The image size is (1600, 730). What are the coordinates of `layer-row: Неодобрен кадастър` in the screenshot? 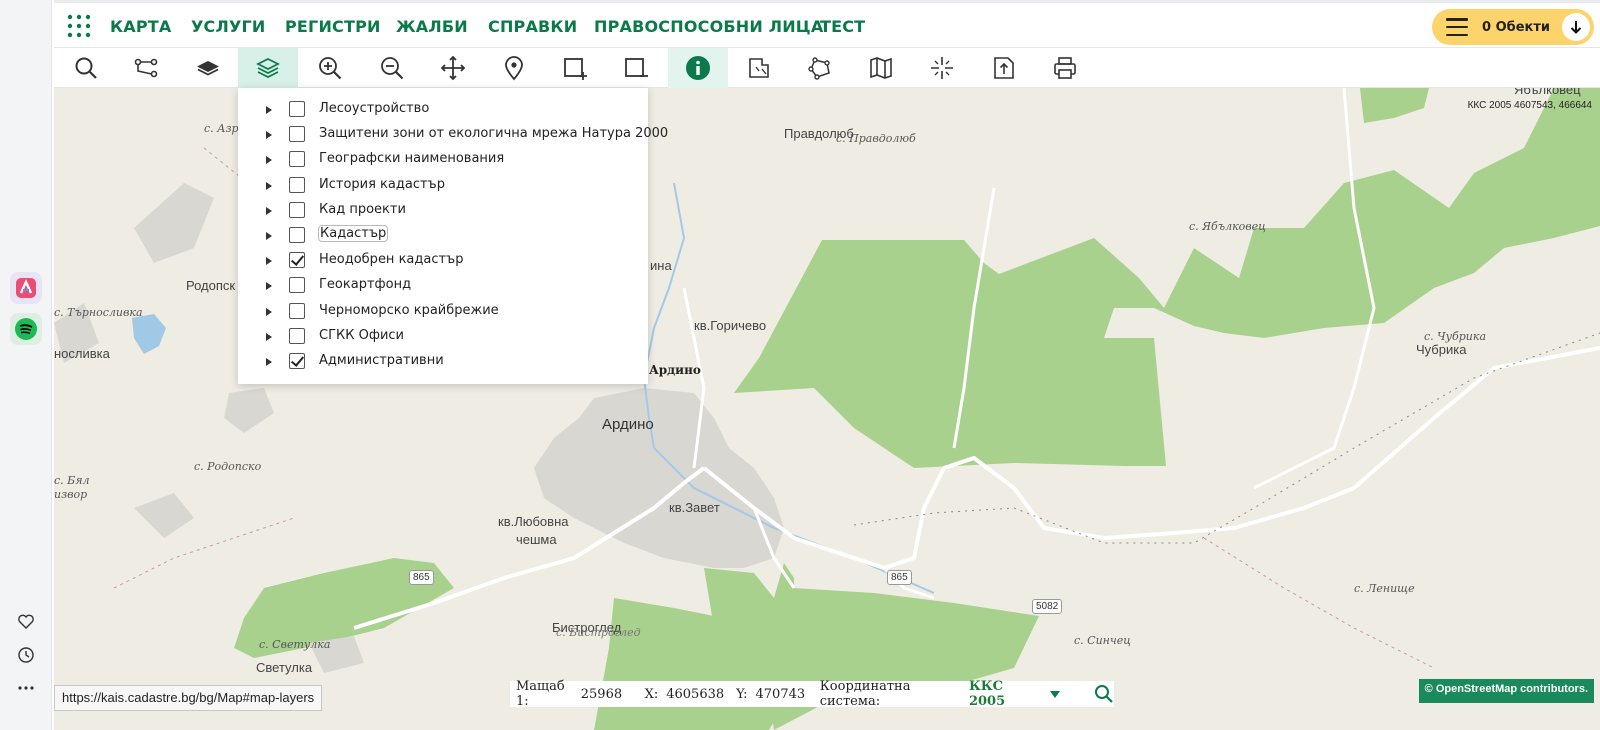 It's located at (443, 261).